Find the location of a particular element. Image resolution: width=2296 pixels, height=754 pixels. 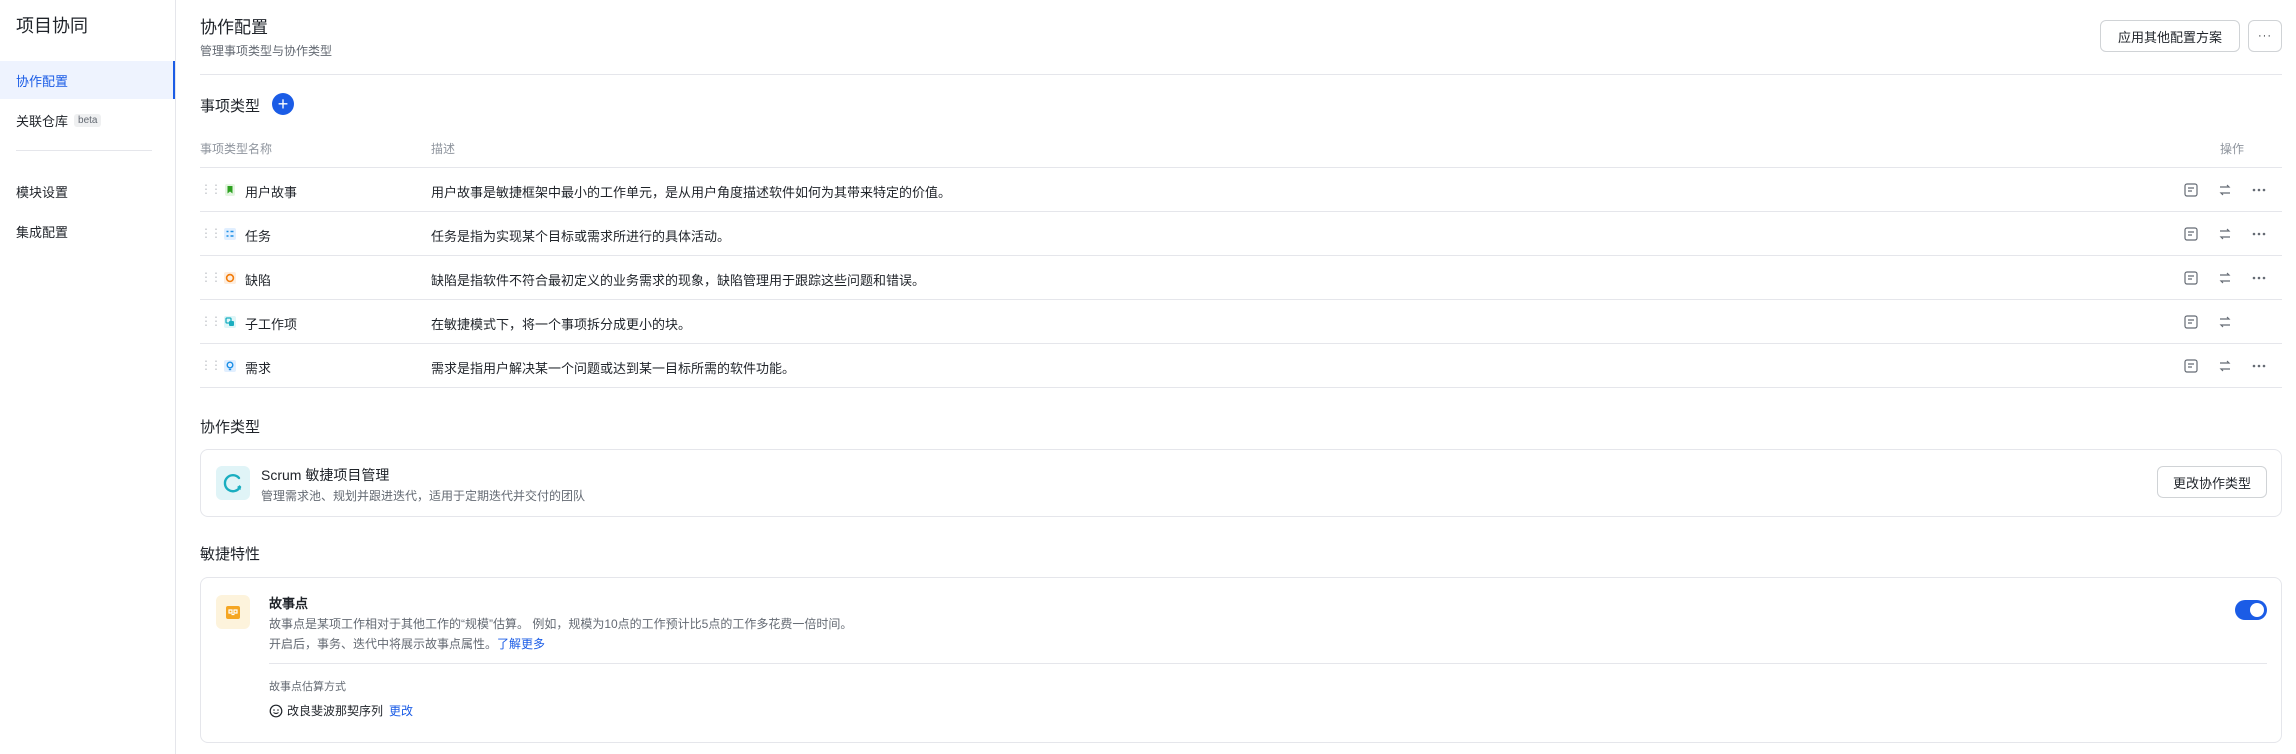

sub-item-icon is located at coordinates (230, 322).